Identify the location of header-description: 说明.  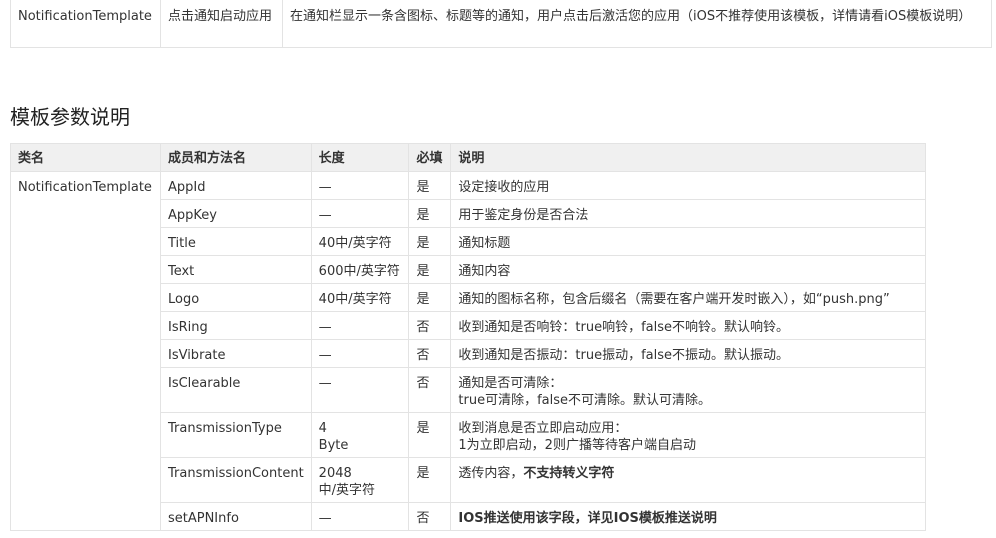
(688, 157).